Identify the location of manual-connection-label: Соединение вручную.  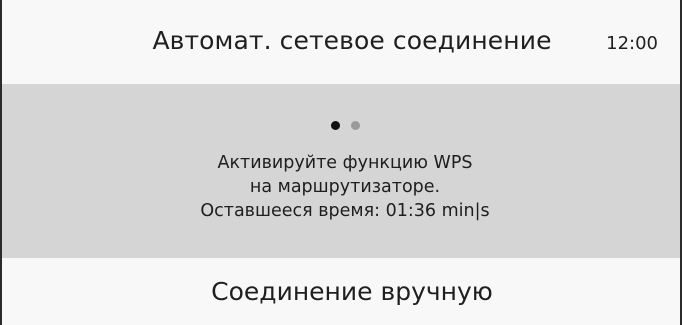
(352, 291).